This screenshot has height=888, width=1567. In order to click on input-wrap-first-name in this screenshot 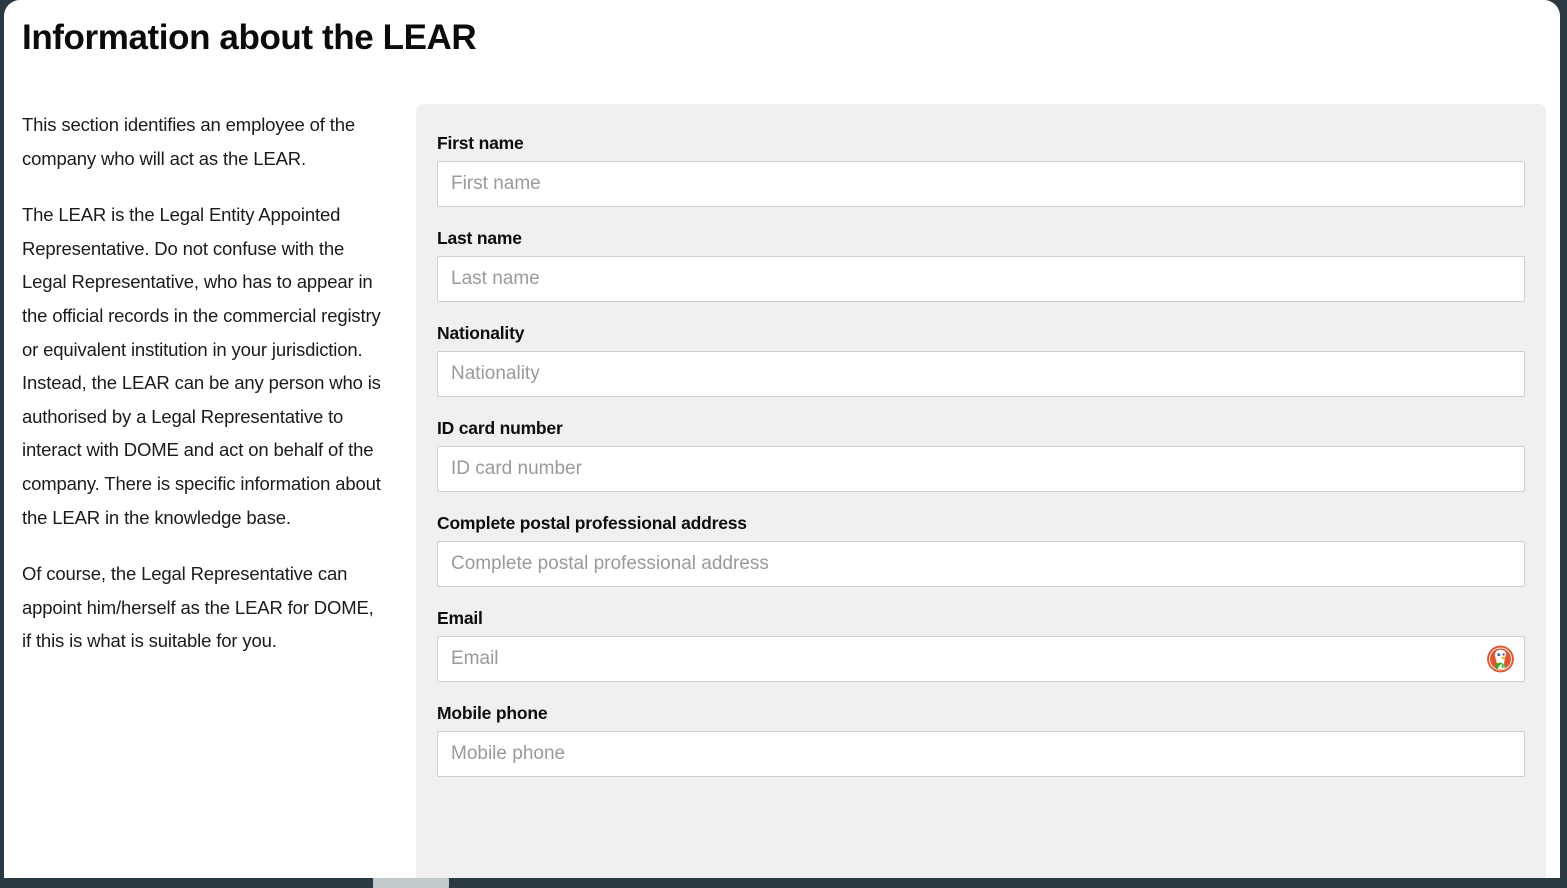, I will do `click(981, 184)`.